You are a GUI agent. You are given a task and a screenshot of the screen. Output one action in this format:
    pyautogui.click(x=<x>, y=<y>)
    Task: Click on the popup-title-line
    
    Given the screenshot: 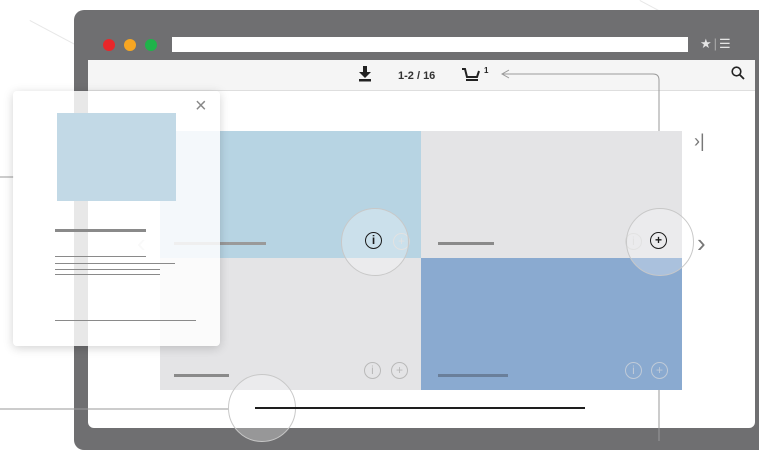 What is the action you would take?
    pyautogui.click(x=100, y=230)
    